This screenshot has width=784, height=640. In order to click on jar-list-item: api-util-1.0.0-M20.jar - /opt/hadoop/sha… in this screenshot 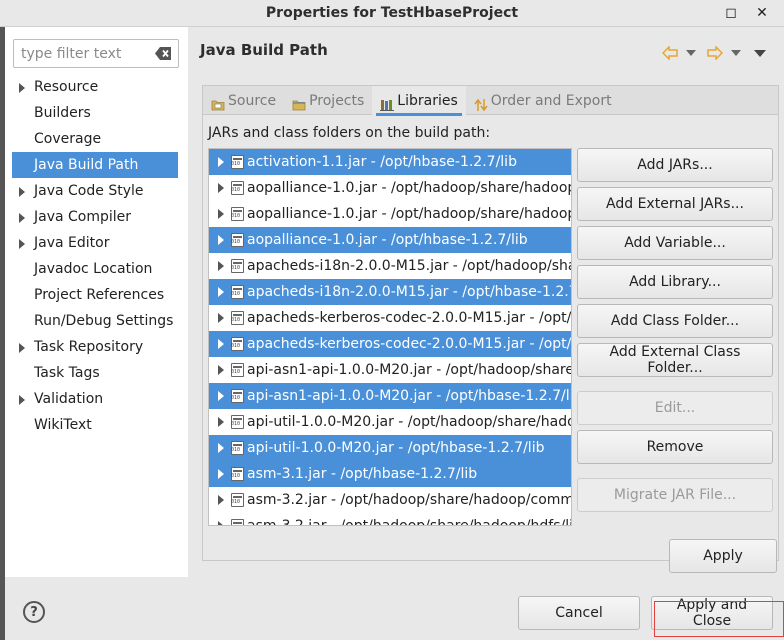, I will do `click(390, 422)`.